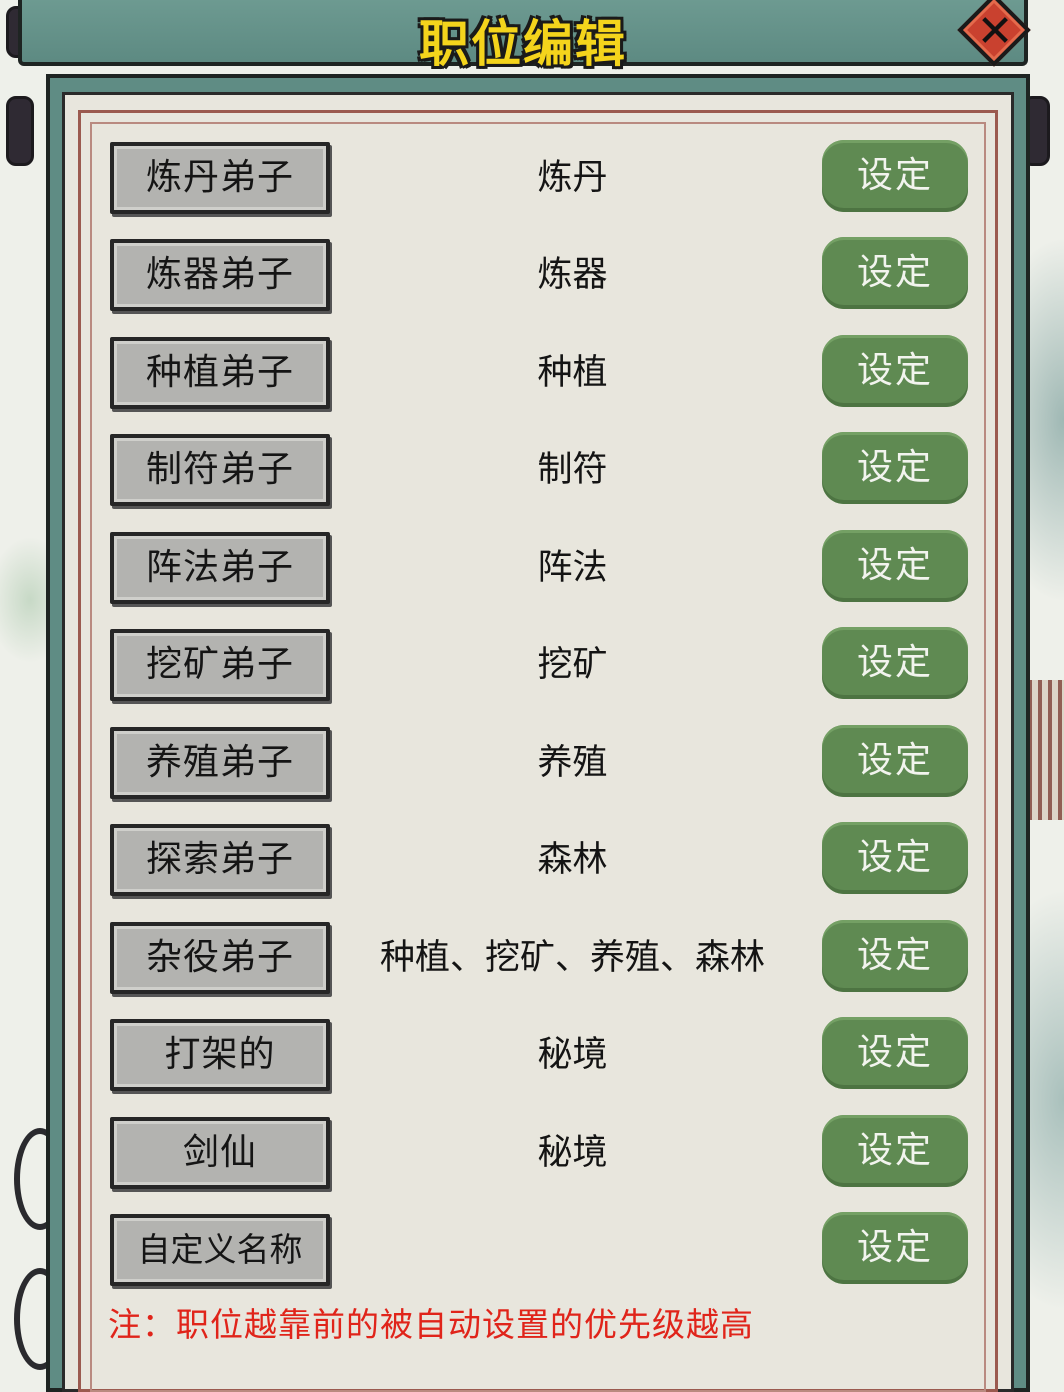 This screenshot has width=1064, height=1392. Describe the element at coordinates (220, 275) in the screenshot. I see `role-name-button: 炼器弟子` at that location.